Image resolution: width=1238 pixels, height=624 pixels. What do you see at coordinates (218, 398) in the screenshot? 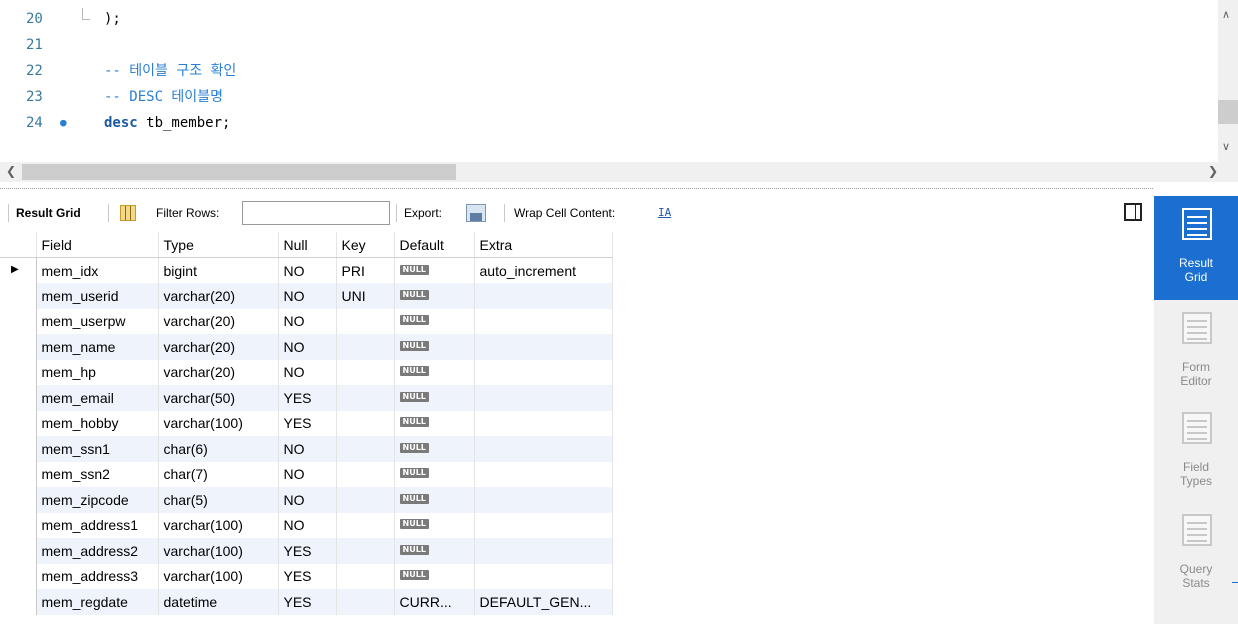
I see `cell-type: varchar(50)` at bounding box center [218, 398].